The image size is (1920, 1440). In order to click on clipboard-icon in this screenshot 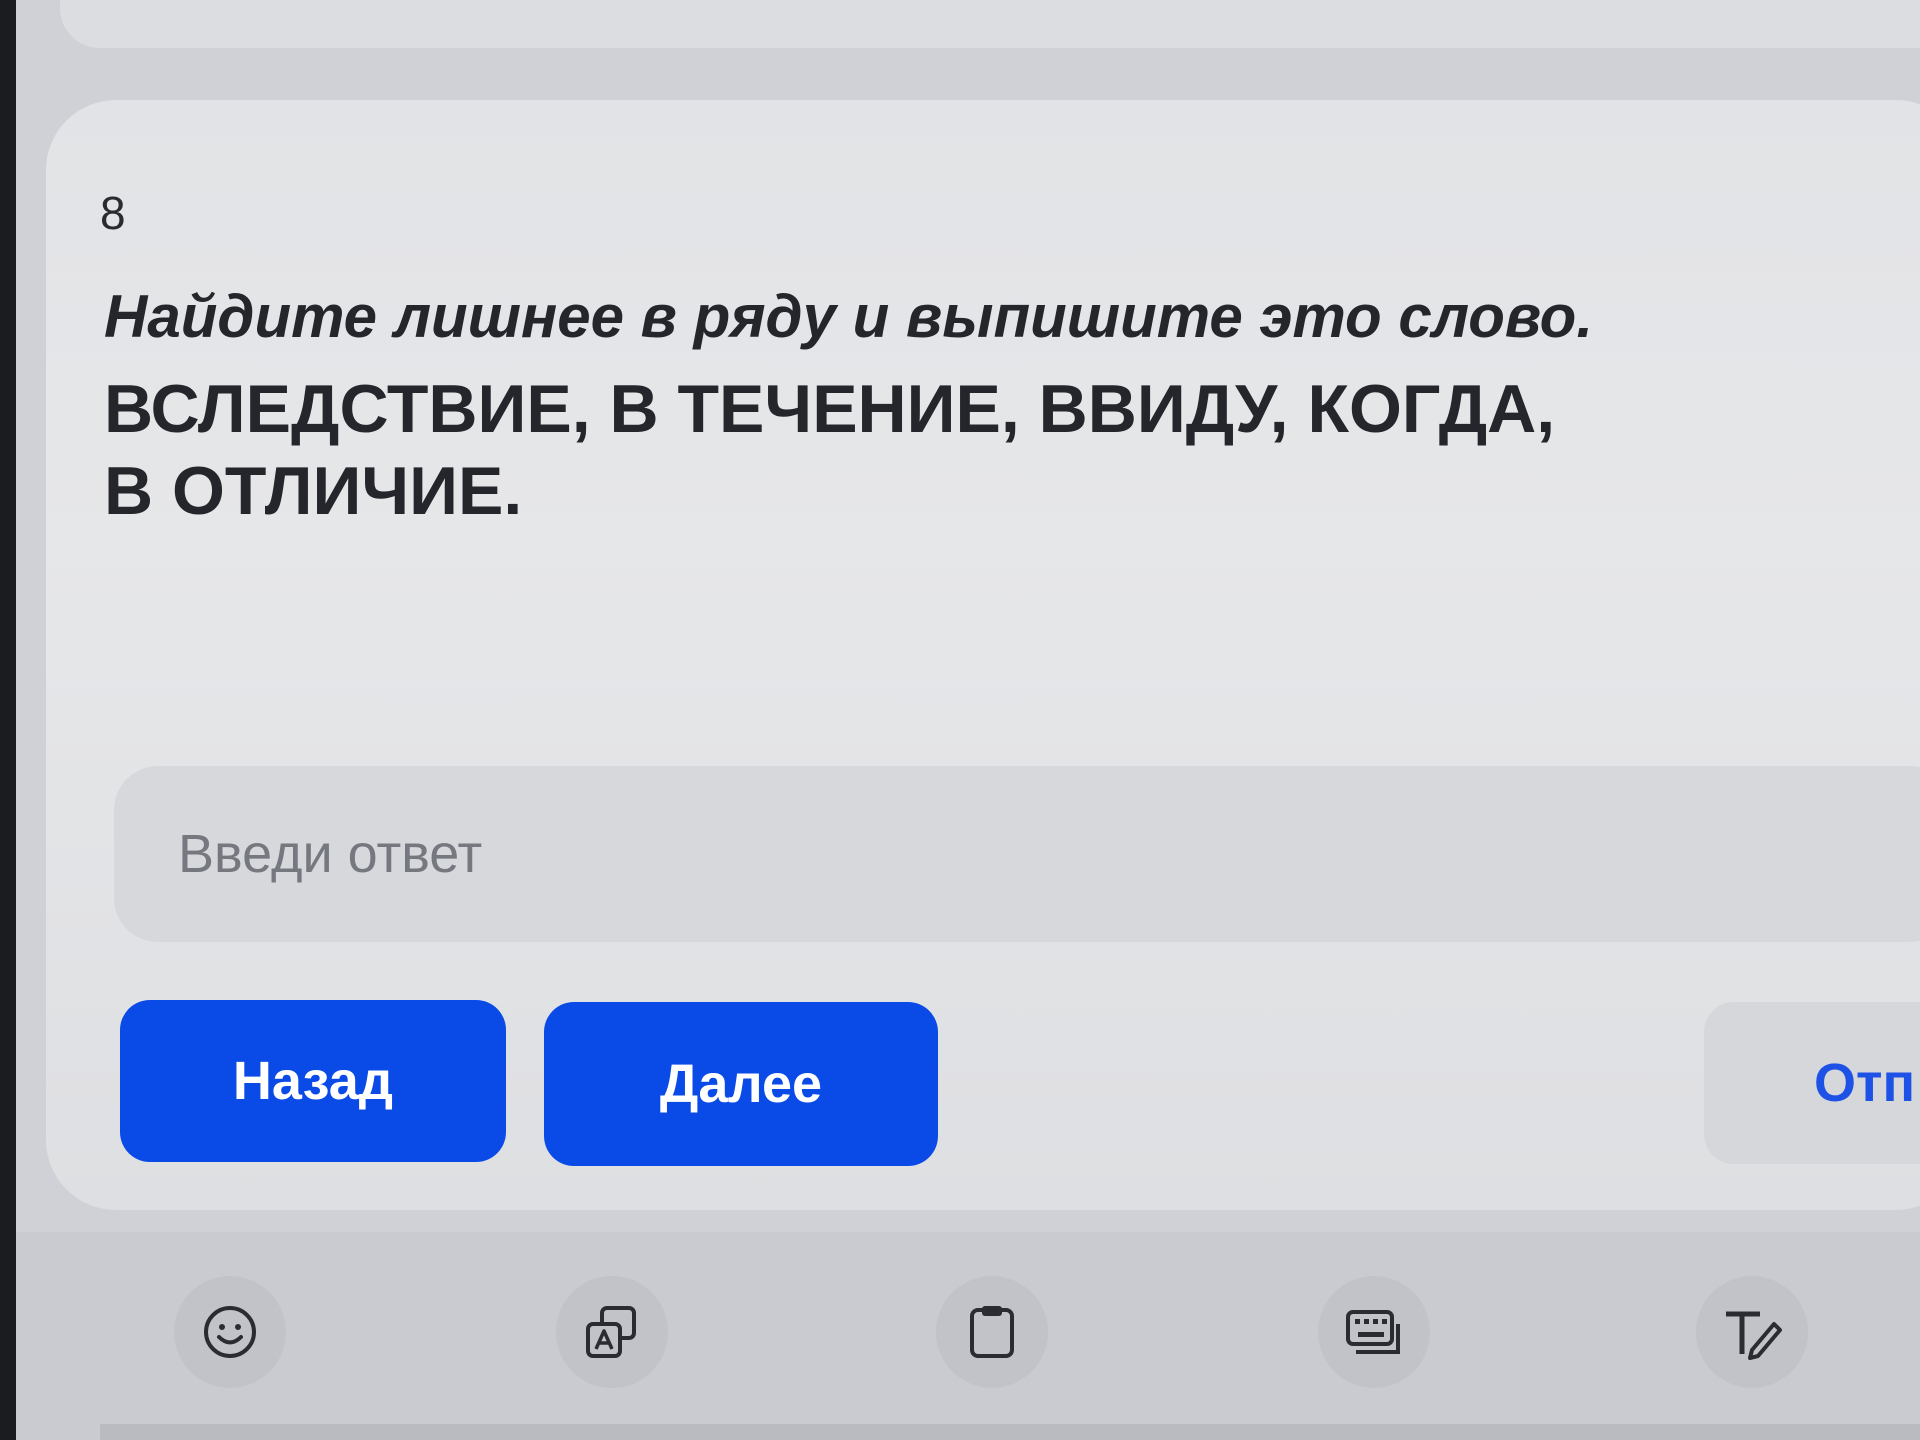, I will do `click(992, 1332)`.